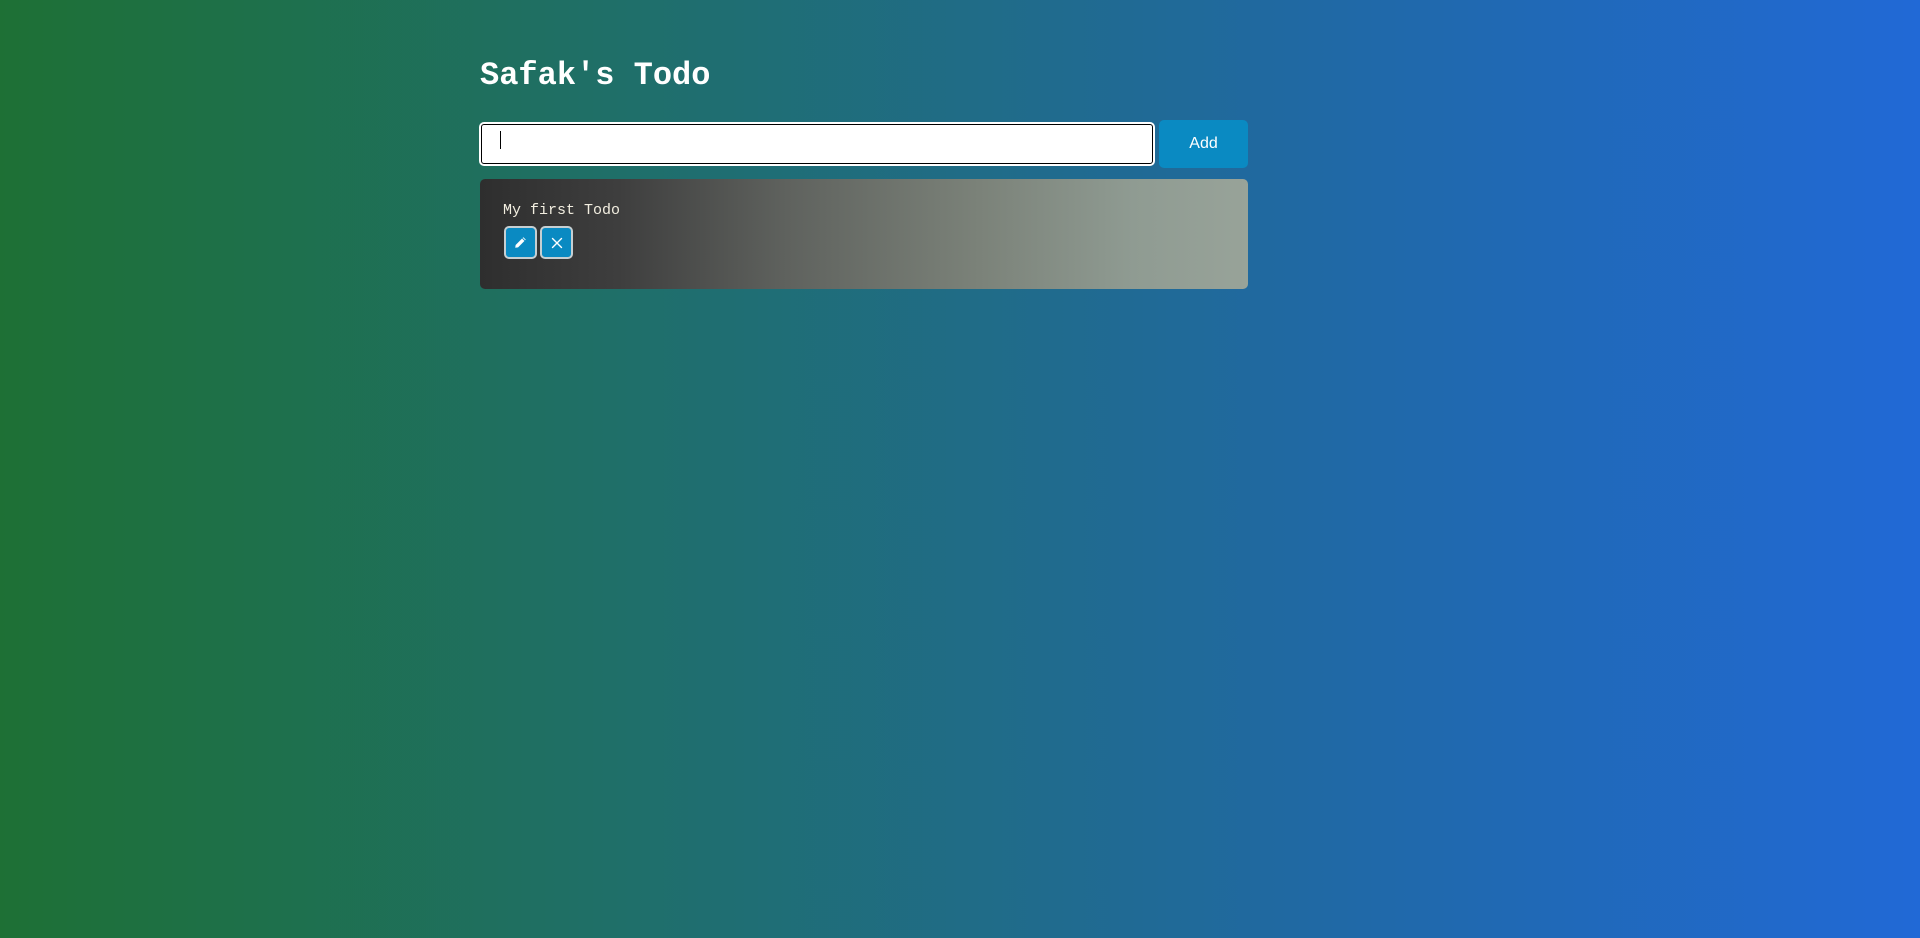  I want to click on todo-list: My first Todo, so click(864, 234).